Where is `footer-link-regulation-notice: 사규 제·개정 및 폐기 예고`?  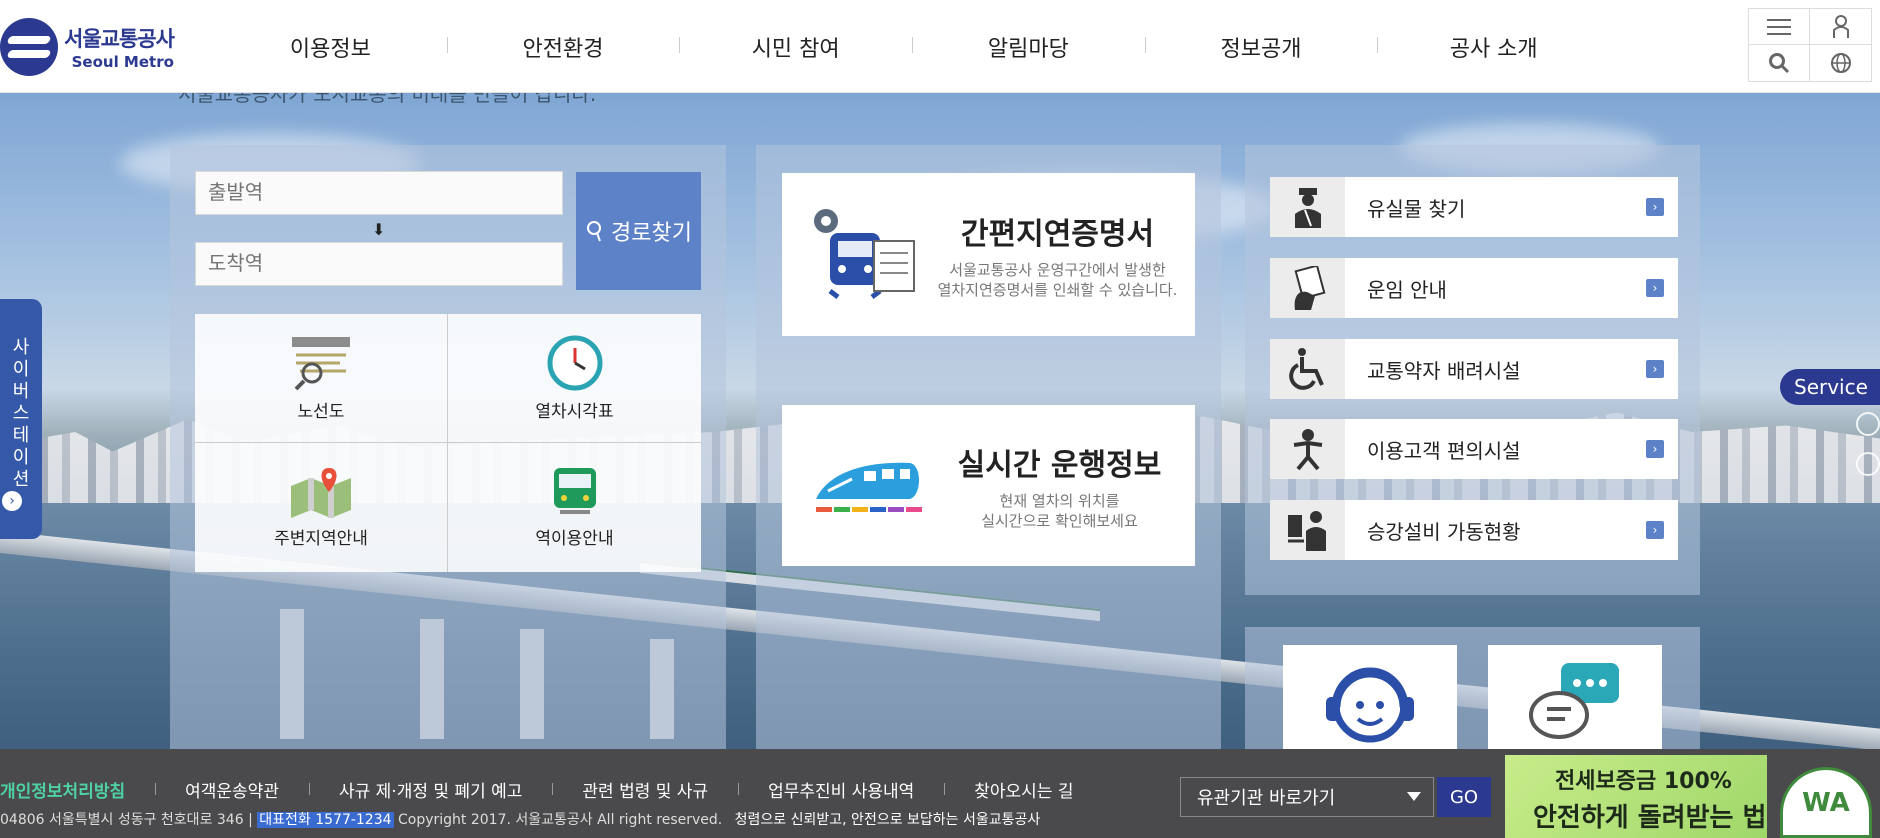
footer-link-regulation-notice: 사규 제·개정 및 폐기 예고 is located at coordinates (430, 789).